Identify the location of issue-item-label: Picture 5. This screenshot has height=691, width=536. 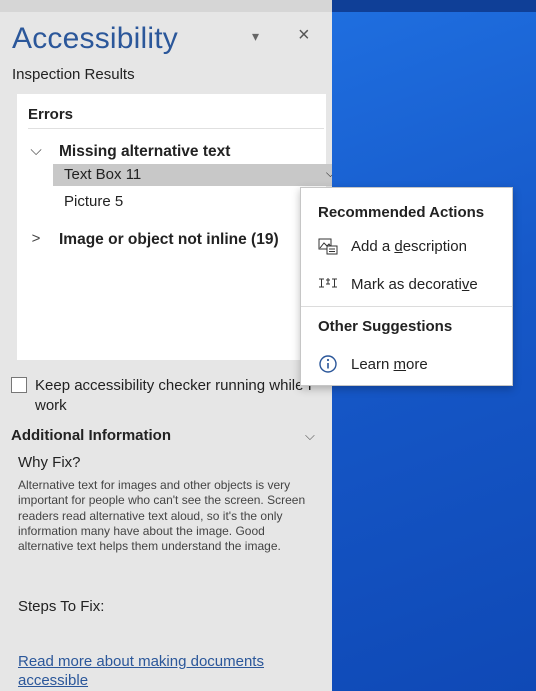
(94, 201).